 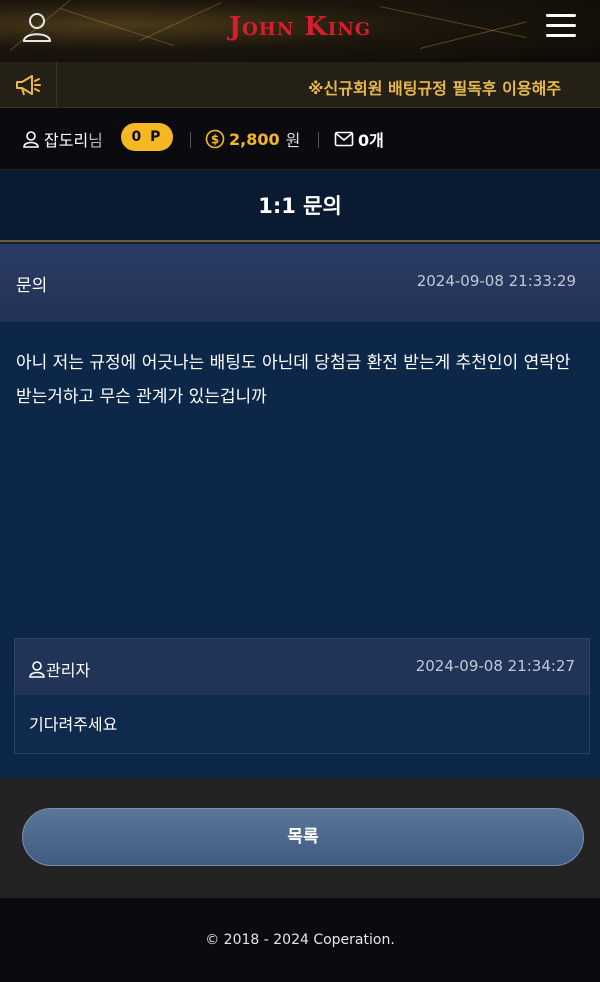 I want to click on page-title: 1:1 문의, so click(x=300, y=206).